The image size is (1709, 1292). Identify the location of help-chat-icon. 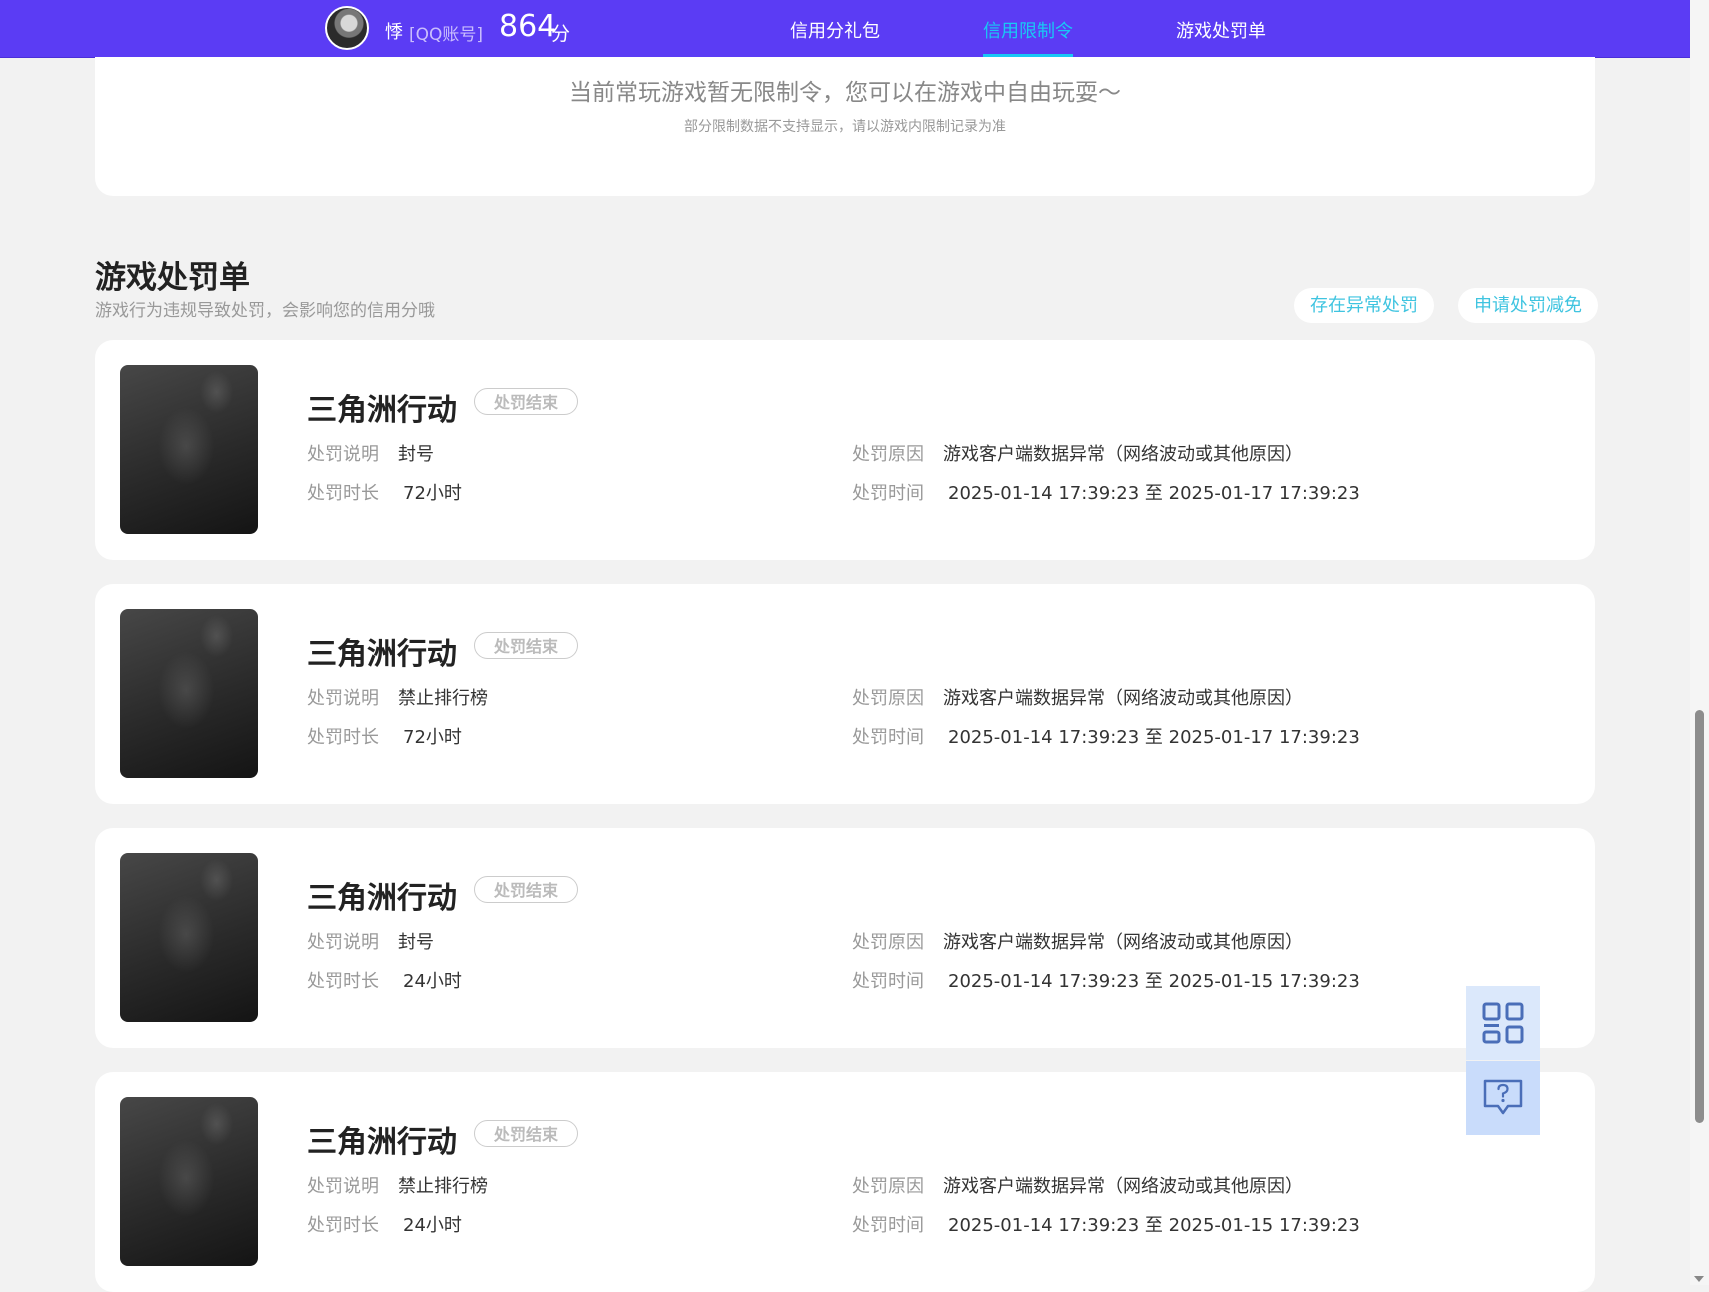
(1503, 1097).